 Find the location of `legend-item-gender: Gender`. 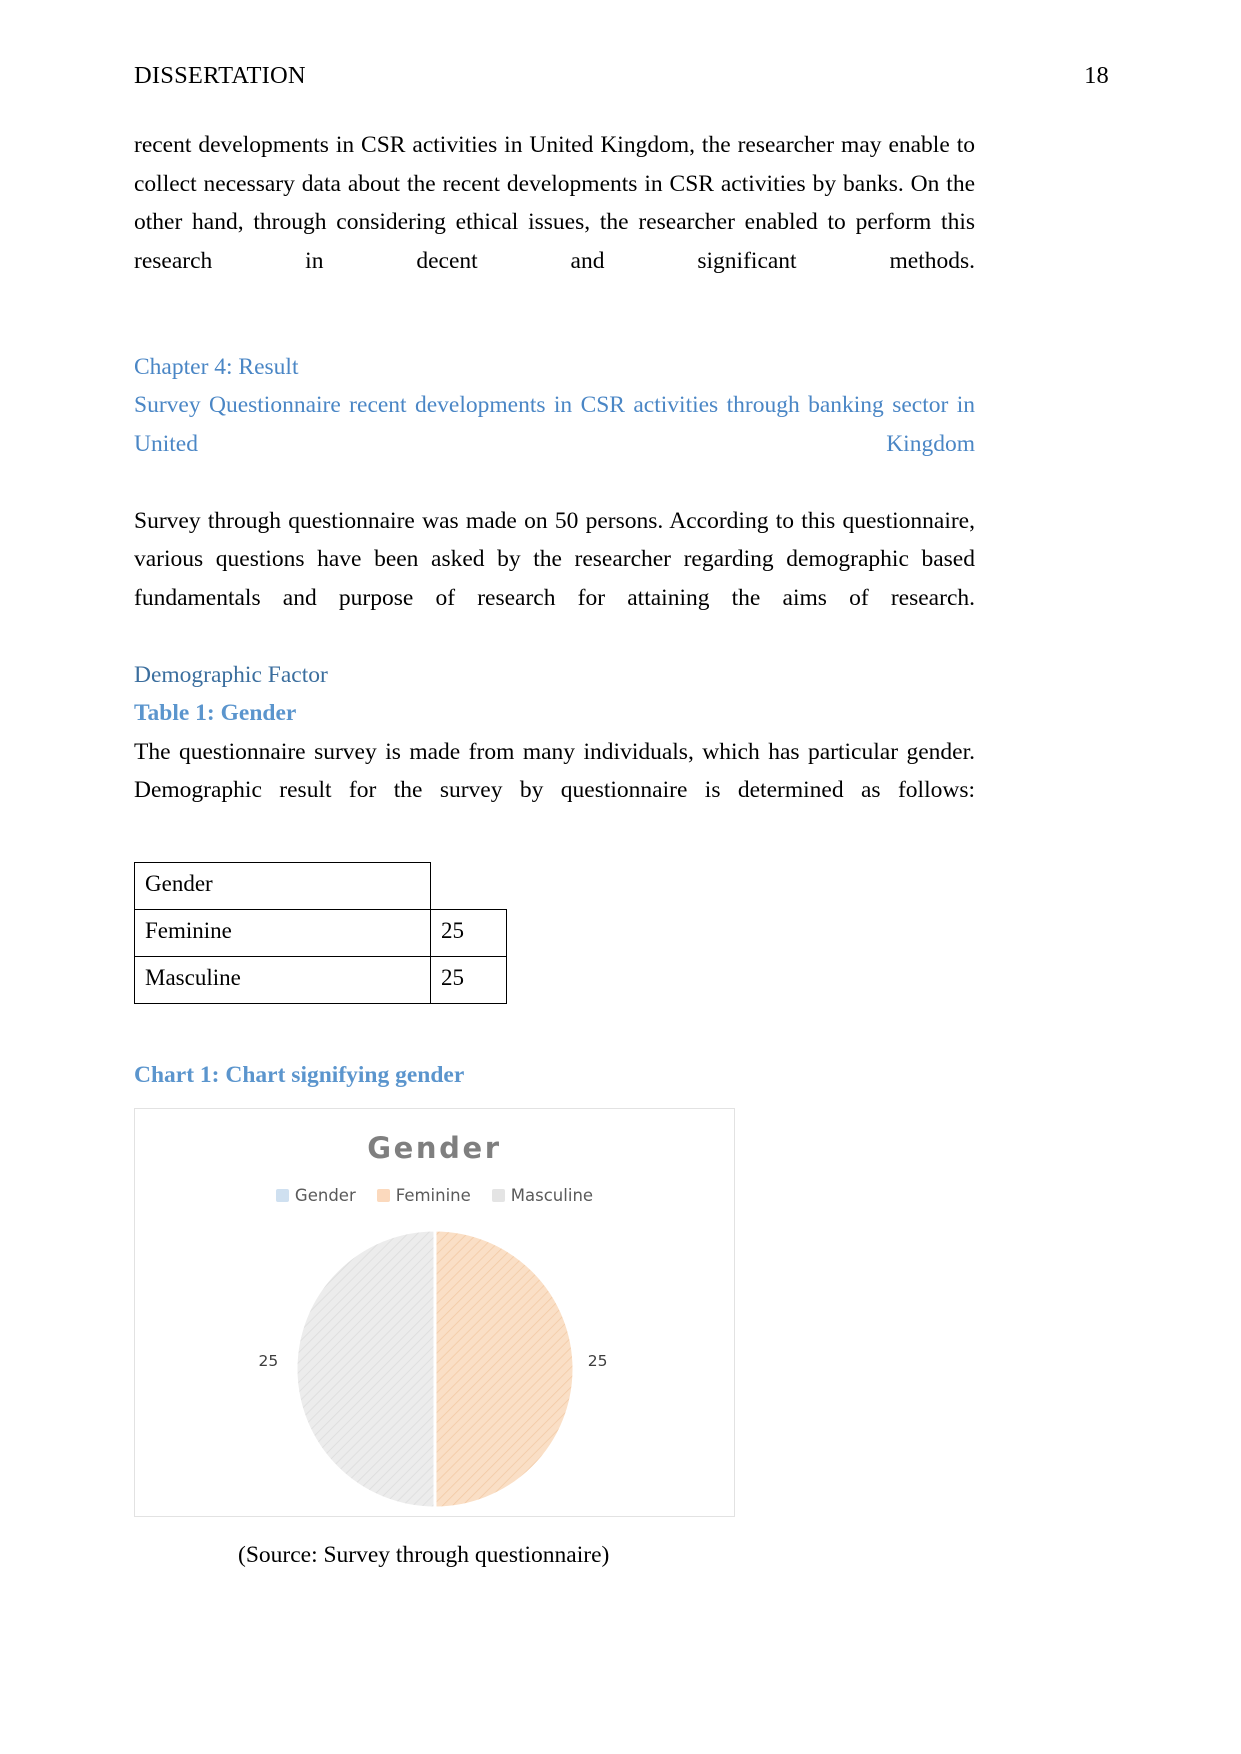

legend-item-gender: Gender is located at coordinates (315, 1195).